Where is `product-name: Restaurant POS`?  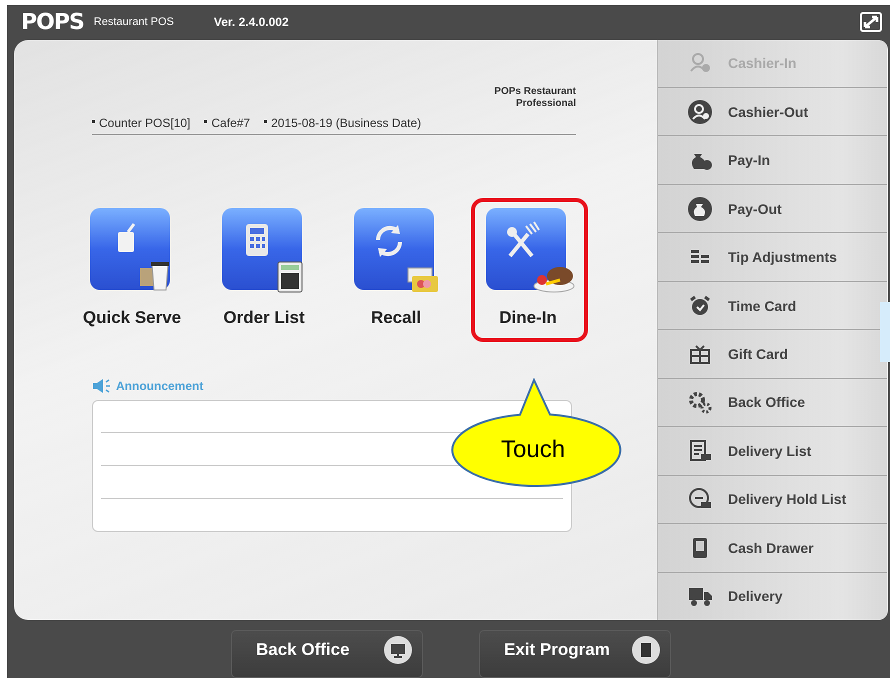
product-name: Restaurant POS is located at coordinates (134, 22).